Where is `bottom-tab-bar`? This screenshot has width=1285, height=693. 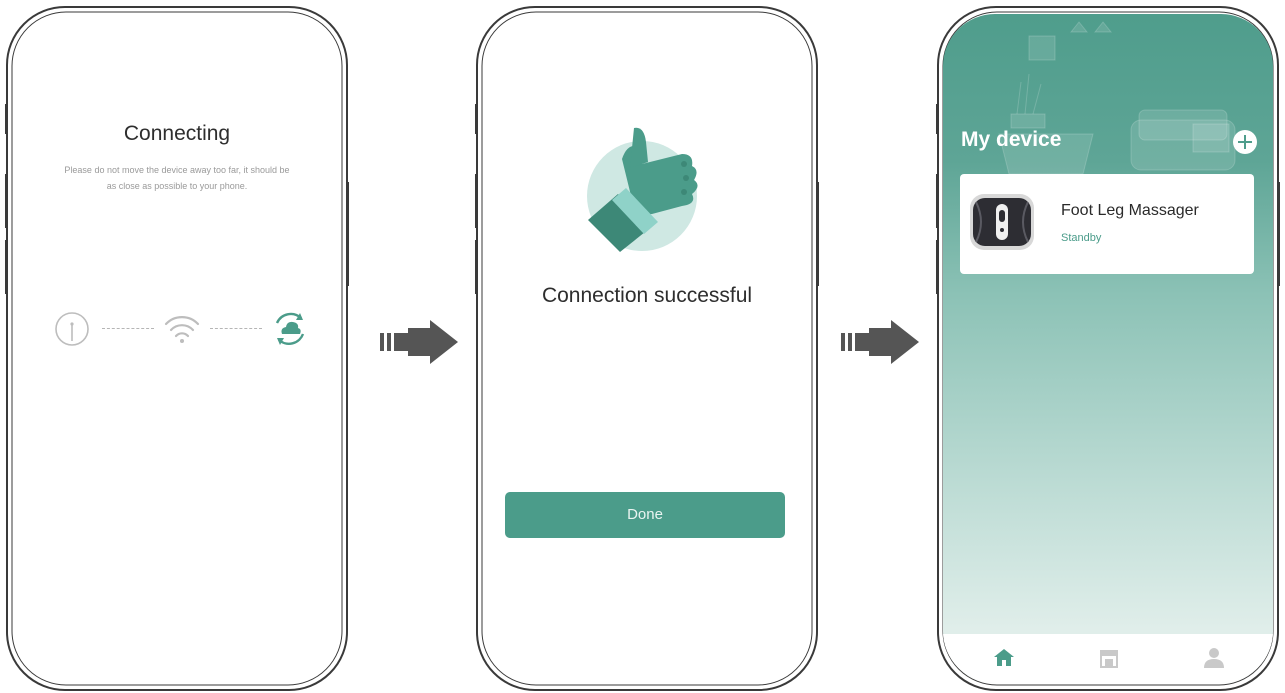
bottom-tab-bar is located at coordinates (1108, 658).